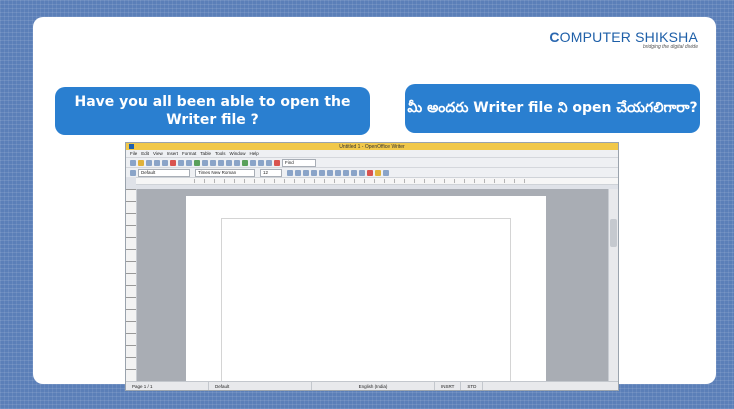 This screenshot has width=734, height=409. I want to click on standard-toolbar: Find, so click(372, 162).